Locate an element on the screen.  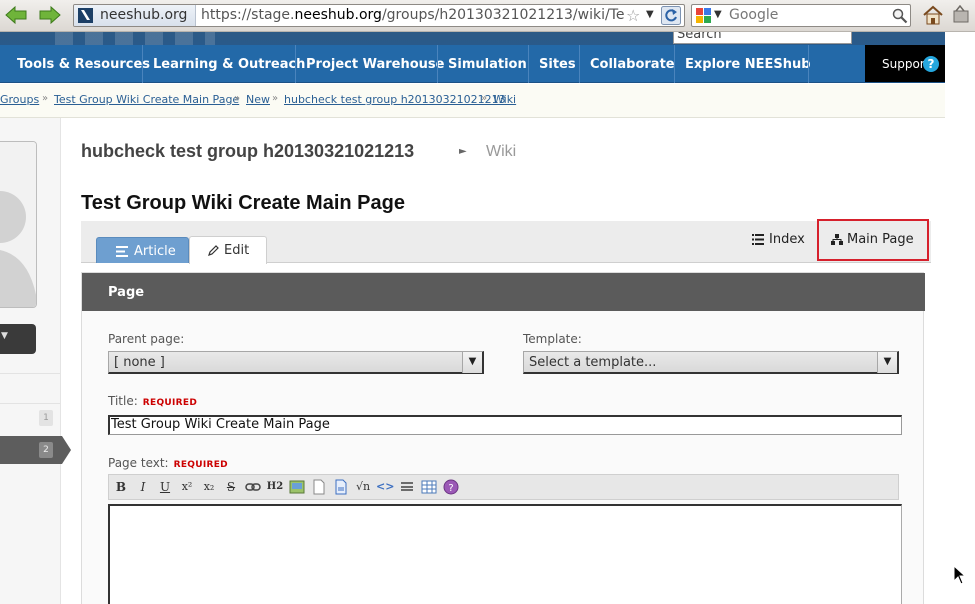
forward-arrow-icon is located at coordinates (50, 15).